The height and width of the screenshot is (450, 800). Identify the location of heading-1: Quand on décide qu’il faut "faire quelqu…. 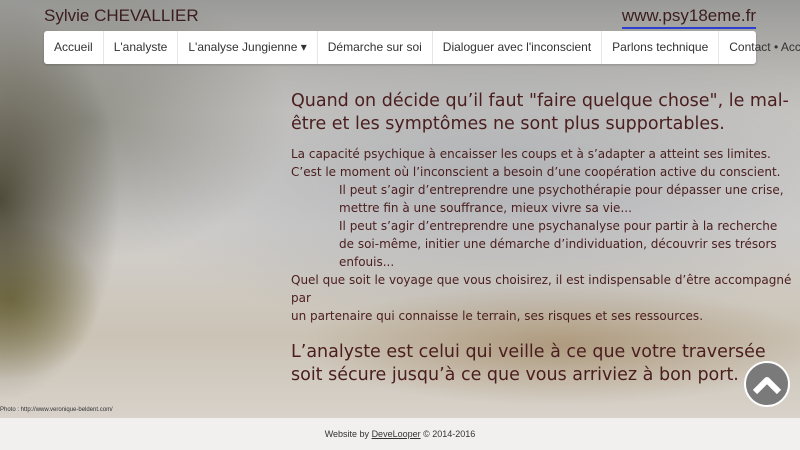
(545, 113).